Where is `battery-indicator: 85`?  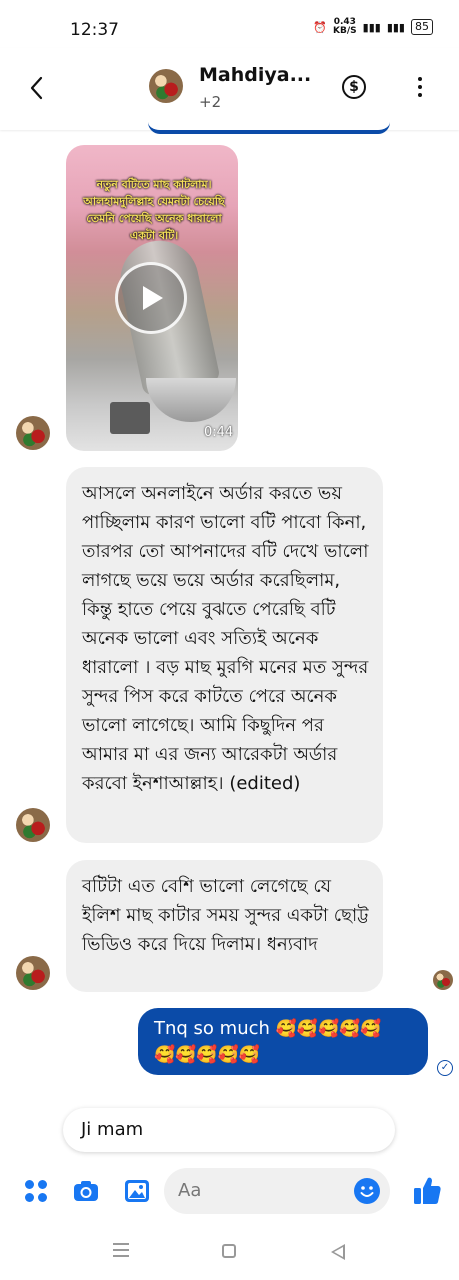 battery-indicator: 85 is located at coordinates (422, 27).